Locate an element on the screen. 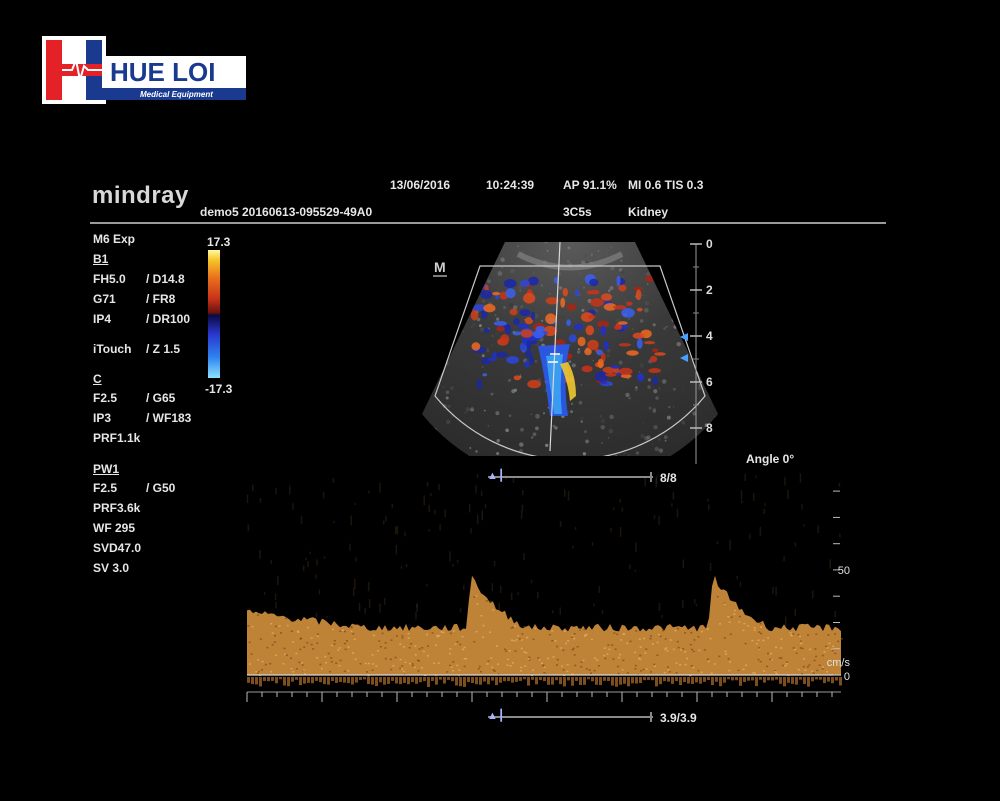 The width and height of the screenshot is (1000, 801). cine-cursor-icon: ▲┃ is located at coordinates (496, 715).